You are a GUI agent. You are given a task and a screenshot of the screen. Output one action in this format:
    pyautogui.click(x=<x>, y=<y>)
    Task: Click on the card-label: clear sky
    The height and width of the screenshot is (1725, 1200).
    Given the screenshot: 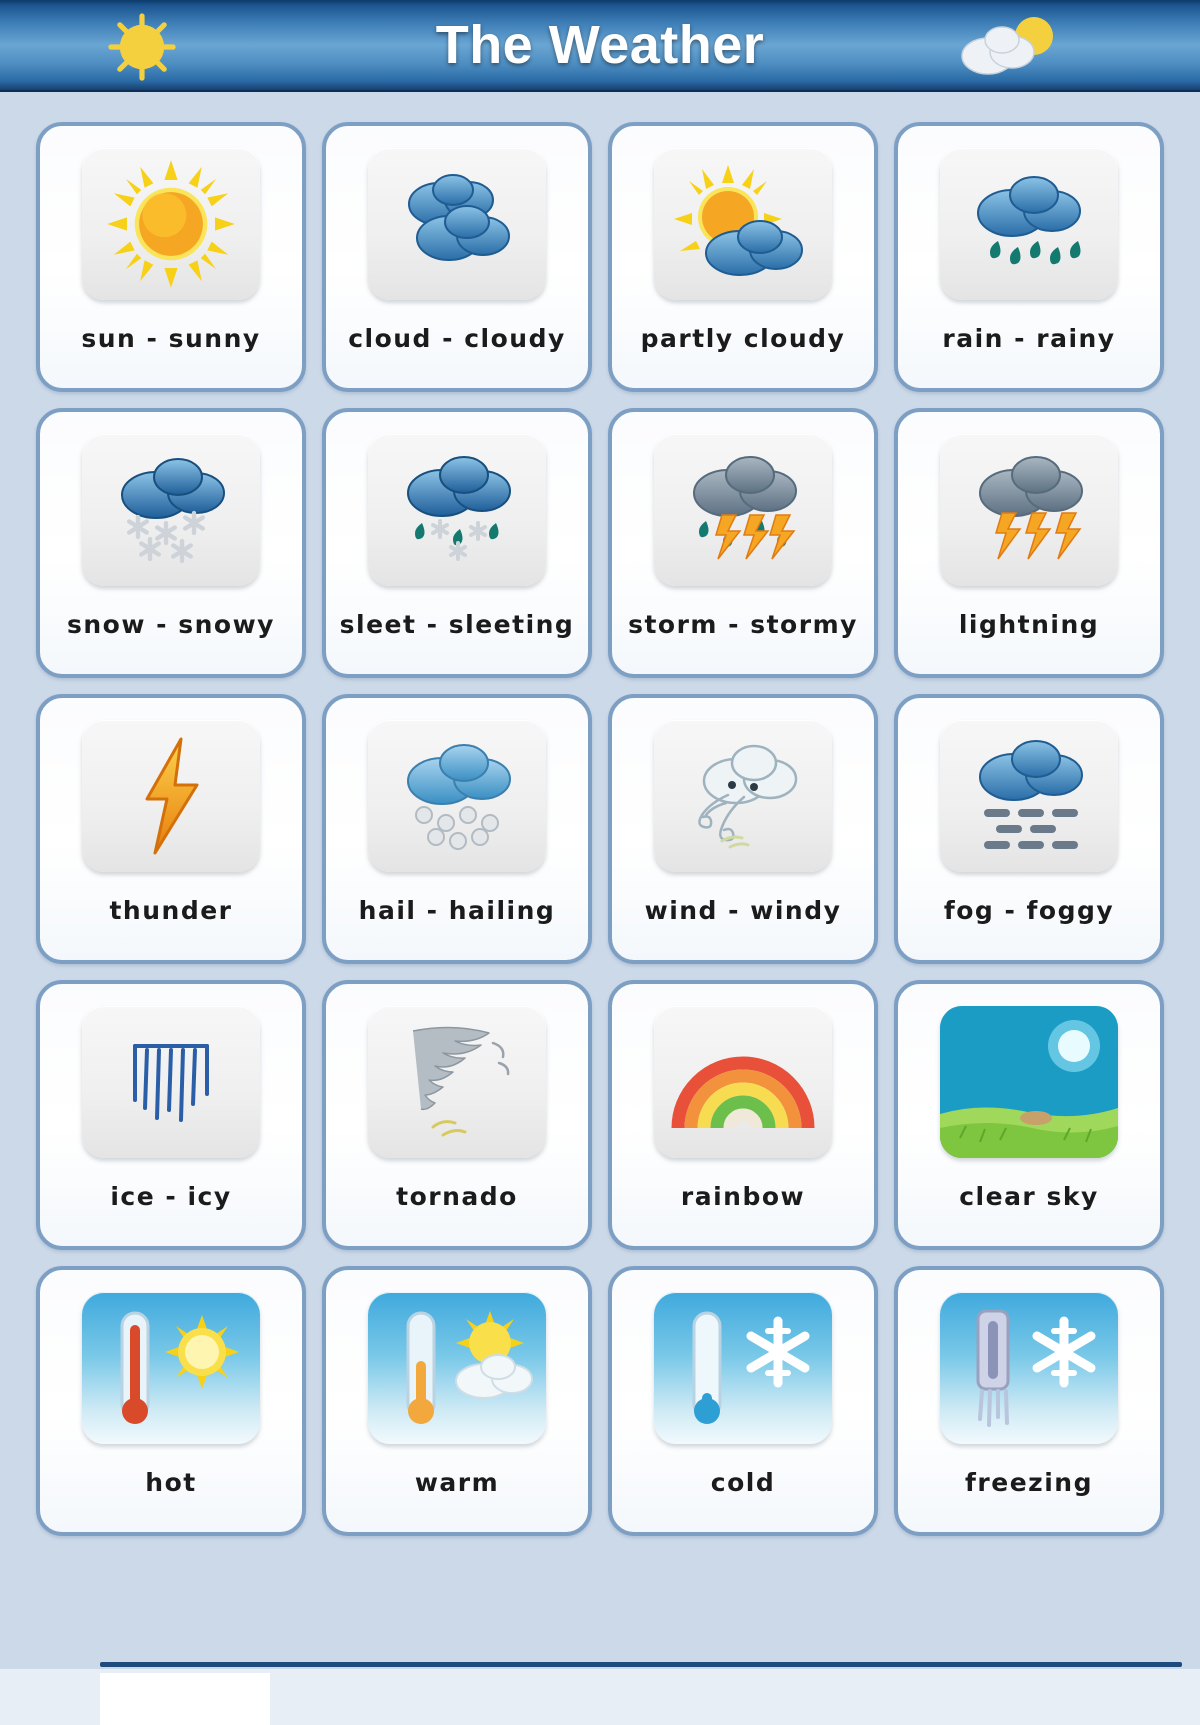 What is the action you would take?
    pyautogui.click(x=1029, y=1196)
    